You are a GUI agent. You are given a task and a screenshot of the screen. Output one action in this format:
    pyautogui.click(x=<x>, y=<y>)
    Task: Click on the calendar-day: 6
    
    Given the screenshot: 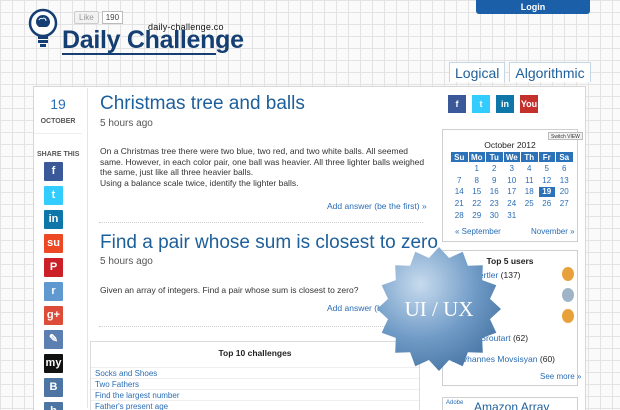 What is the action you would take?
    pyautogui.click(x=564, y=168)
    